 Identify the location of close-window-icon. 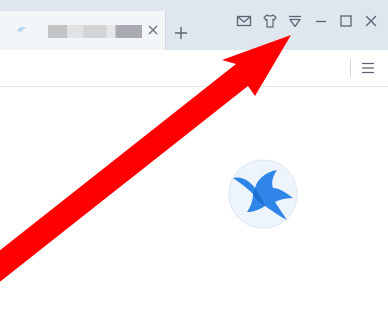
(371, 21).